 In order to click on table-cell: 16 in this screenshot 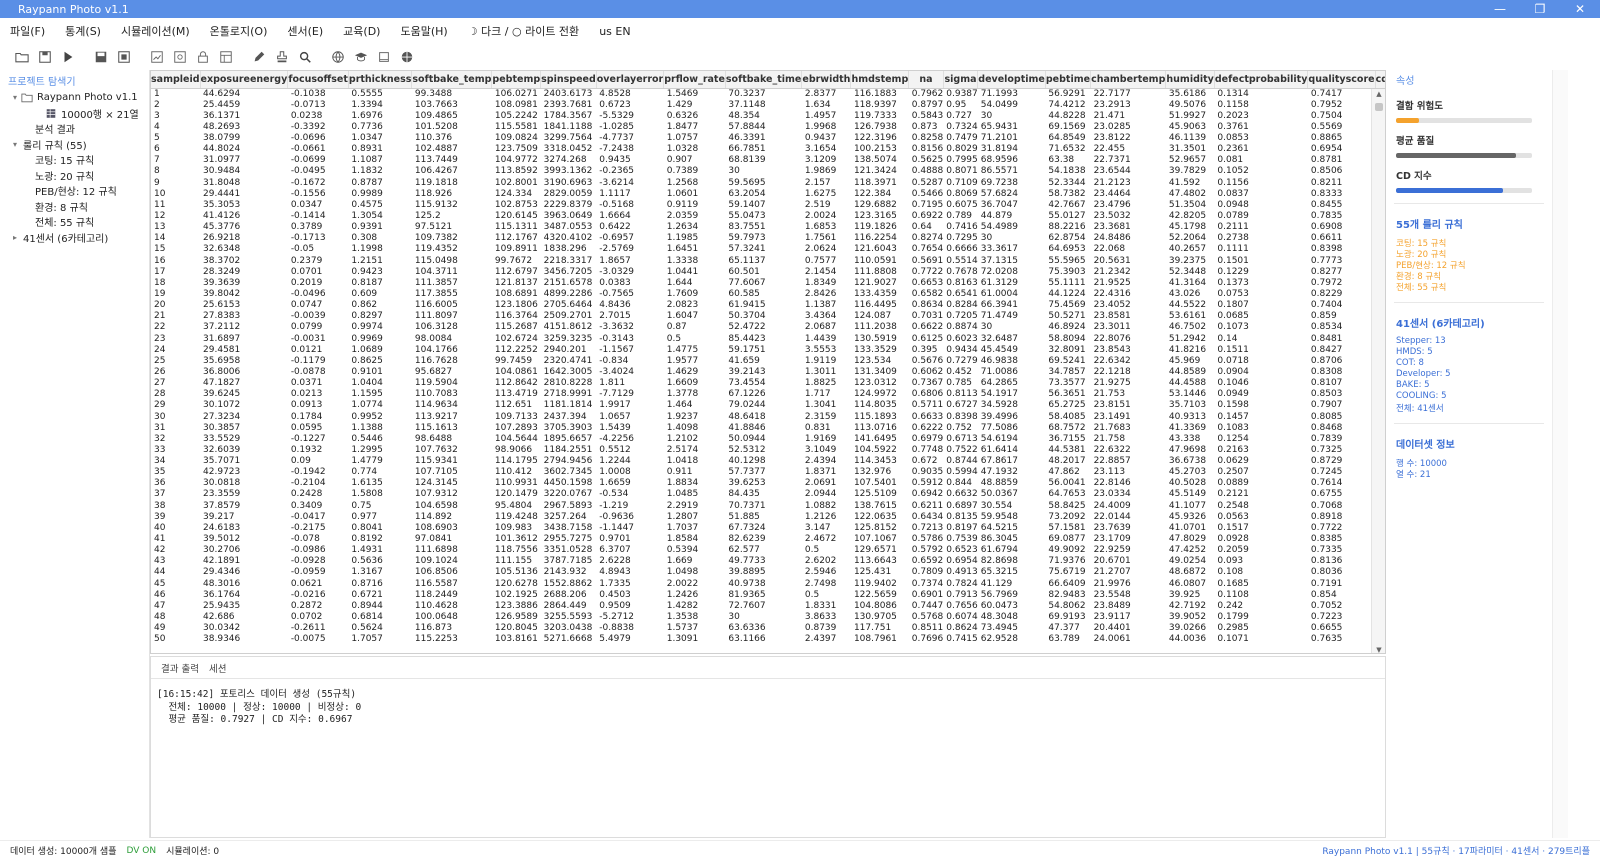, I will do `click(175, 260)`.